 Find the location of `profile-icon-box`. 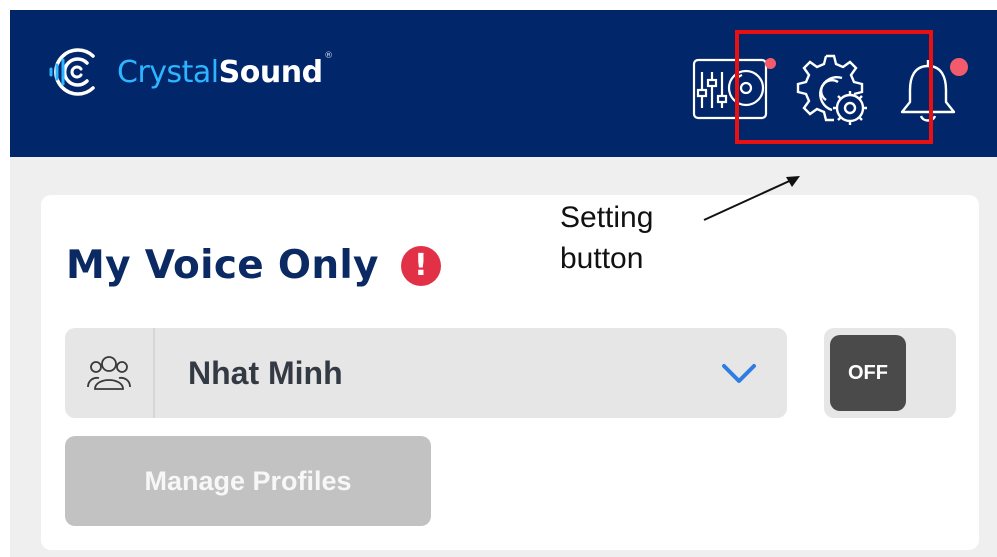

profile-icon-box is located at coordinates (110, 373).